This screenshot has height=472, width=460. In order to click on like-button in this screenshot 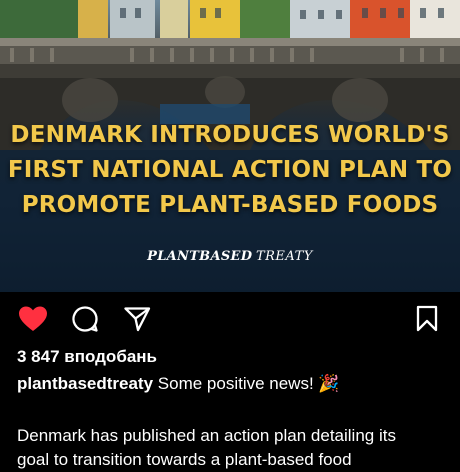, I will do `click(33, 319)`.